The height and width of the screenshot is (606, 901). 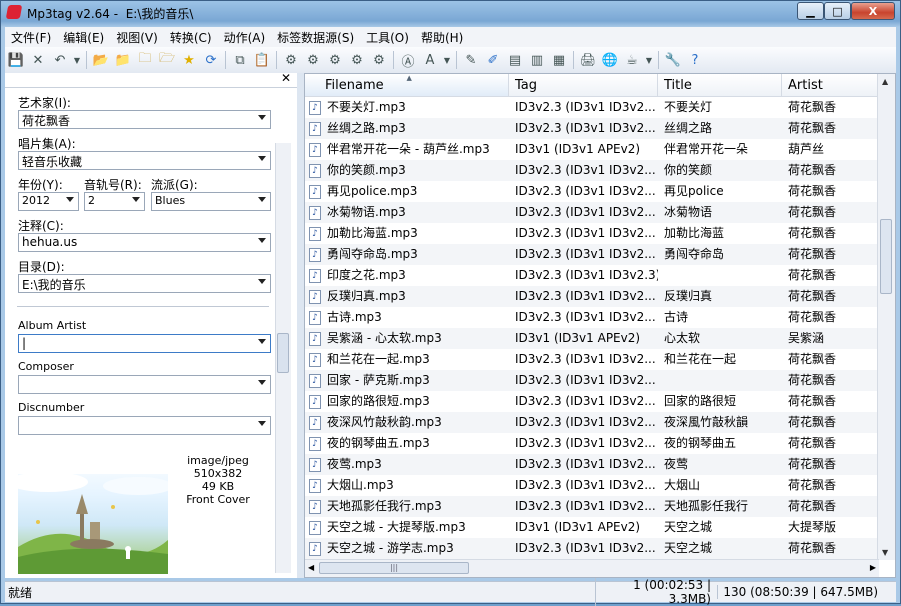 What do you see at coordinates (240, 60) in the screenshot?
I see `copy-tag-icon: ⧉` at bounding box center [240, 60].